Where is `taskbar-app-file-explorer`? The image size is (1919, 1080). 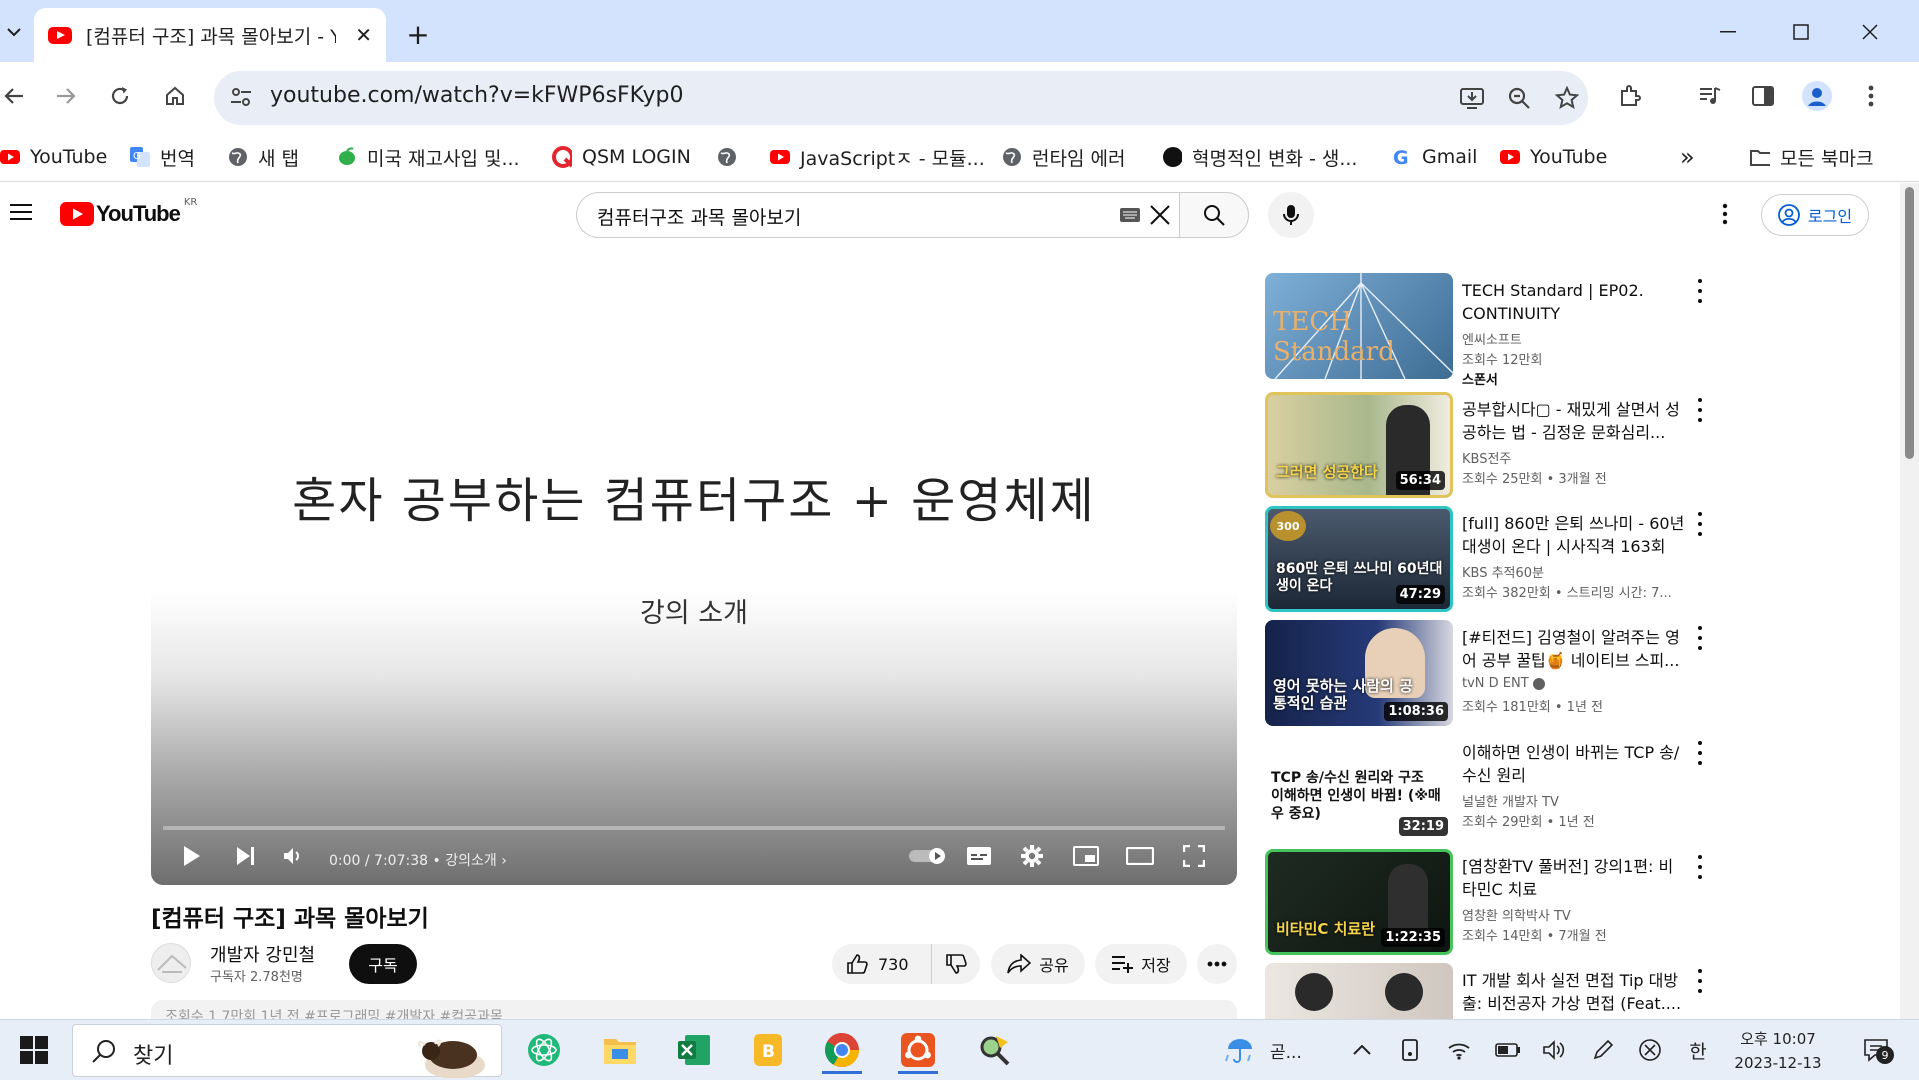 taskbar-app-file-explorer is located at coordinates (620, 1050).